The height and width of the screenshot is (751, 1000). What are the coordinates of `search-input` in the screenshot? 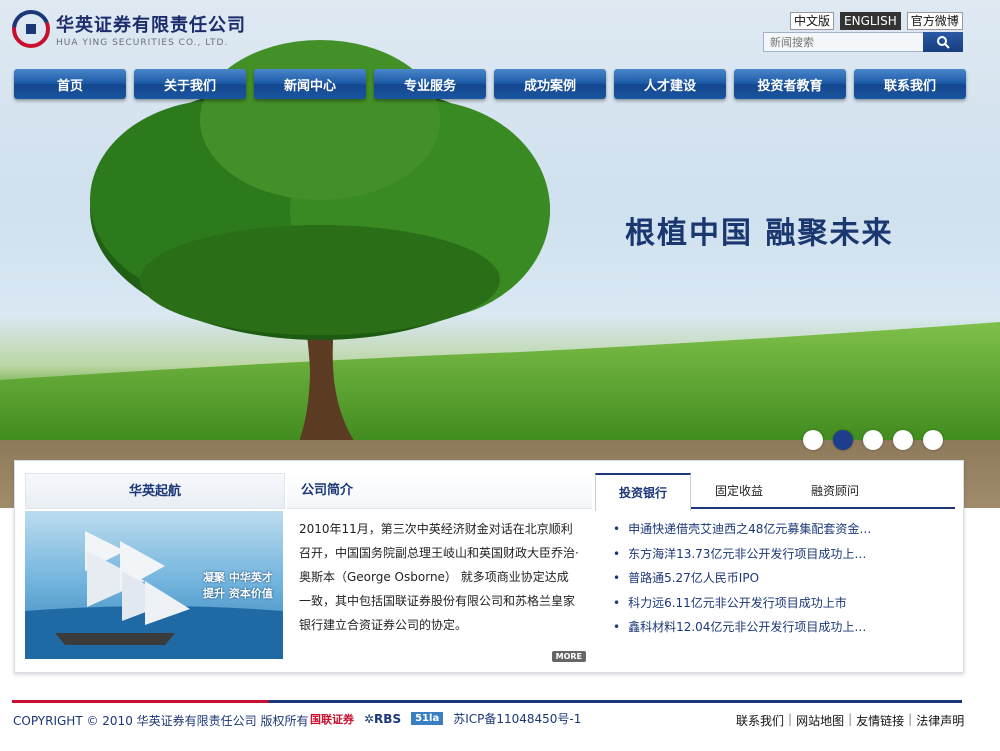 It's located at (843, 42).